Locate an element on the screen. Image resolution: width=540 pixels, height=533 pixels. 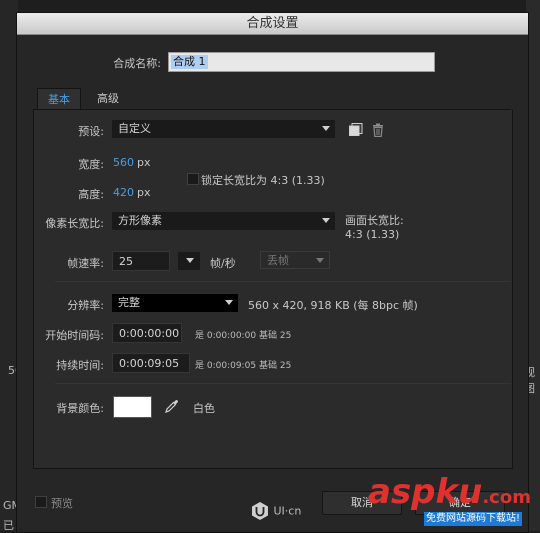
resolution-label: 分辨率: is located at coordinates (85, 305).